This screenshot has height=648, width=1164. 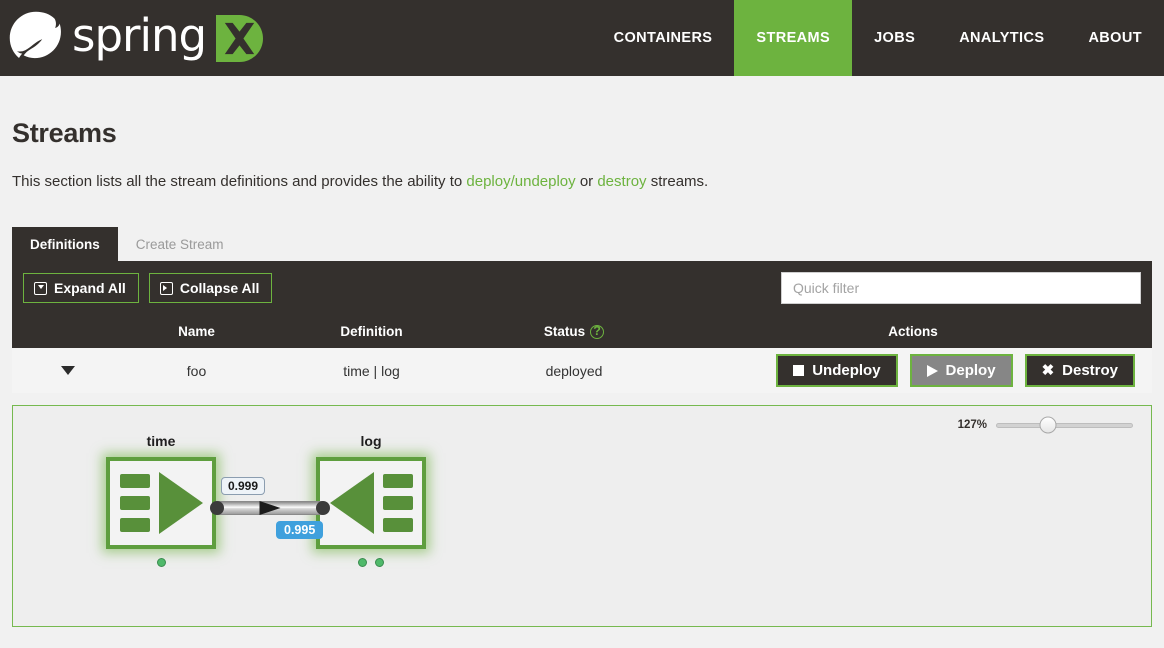 What do you see at coordinates (90, 288) in the screenshot?
I see `expand-all-label: Expand All` at bounding box center [90, 288].